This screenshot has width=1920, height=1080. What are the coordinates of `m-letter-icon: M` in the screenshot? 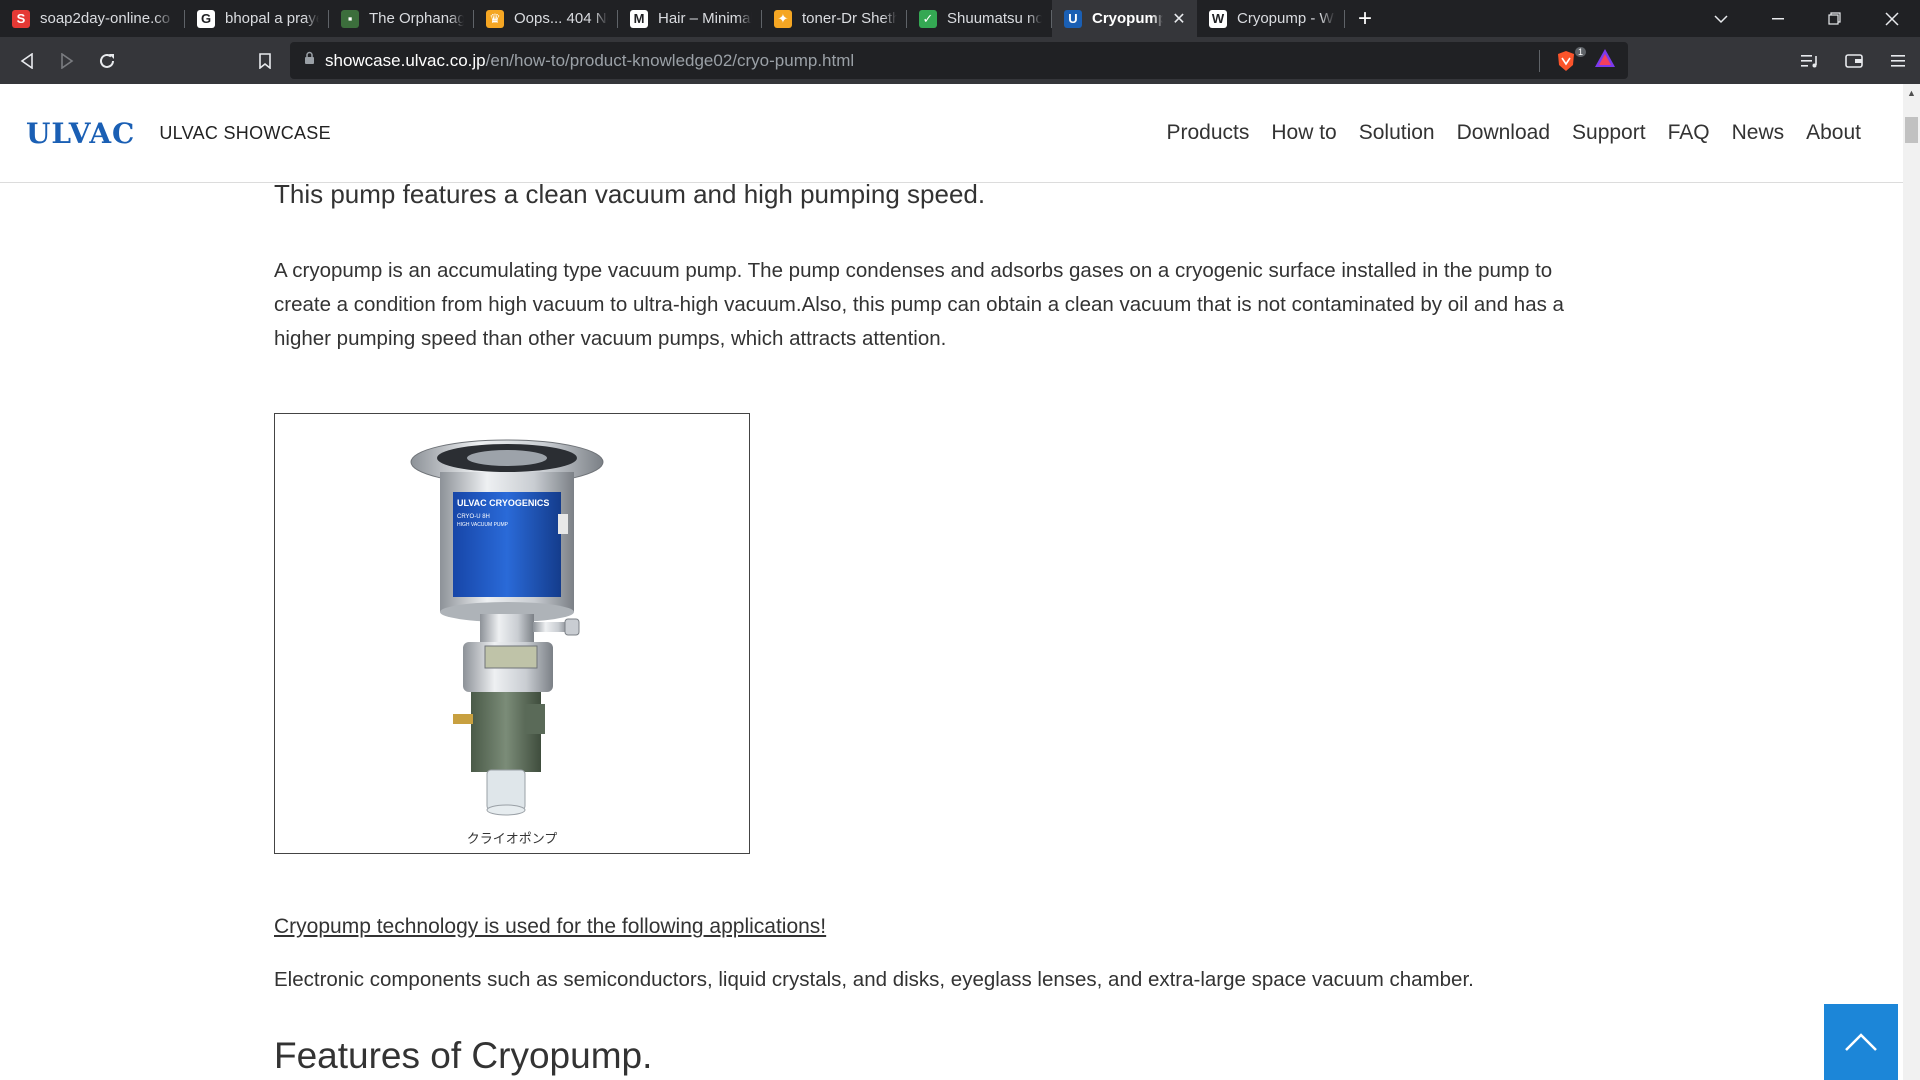 It's located at (639, 18).